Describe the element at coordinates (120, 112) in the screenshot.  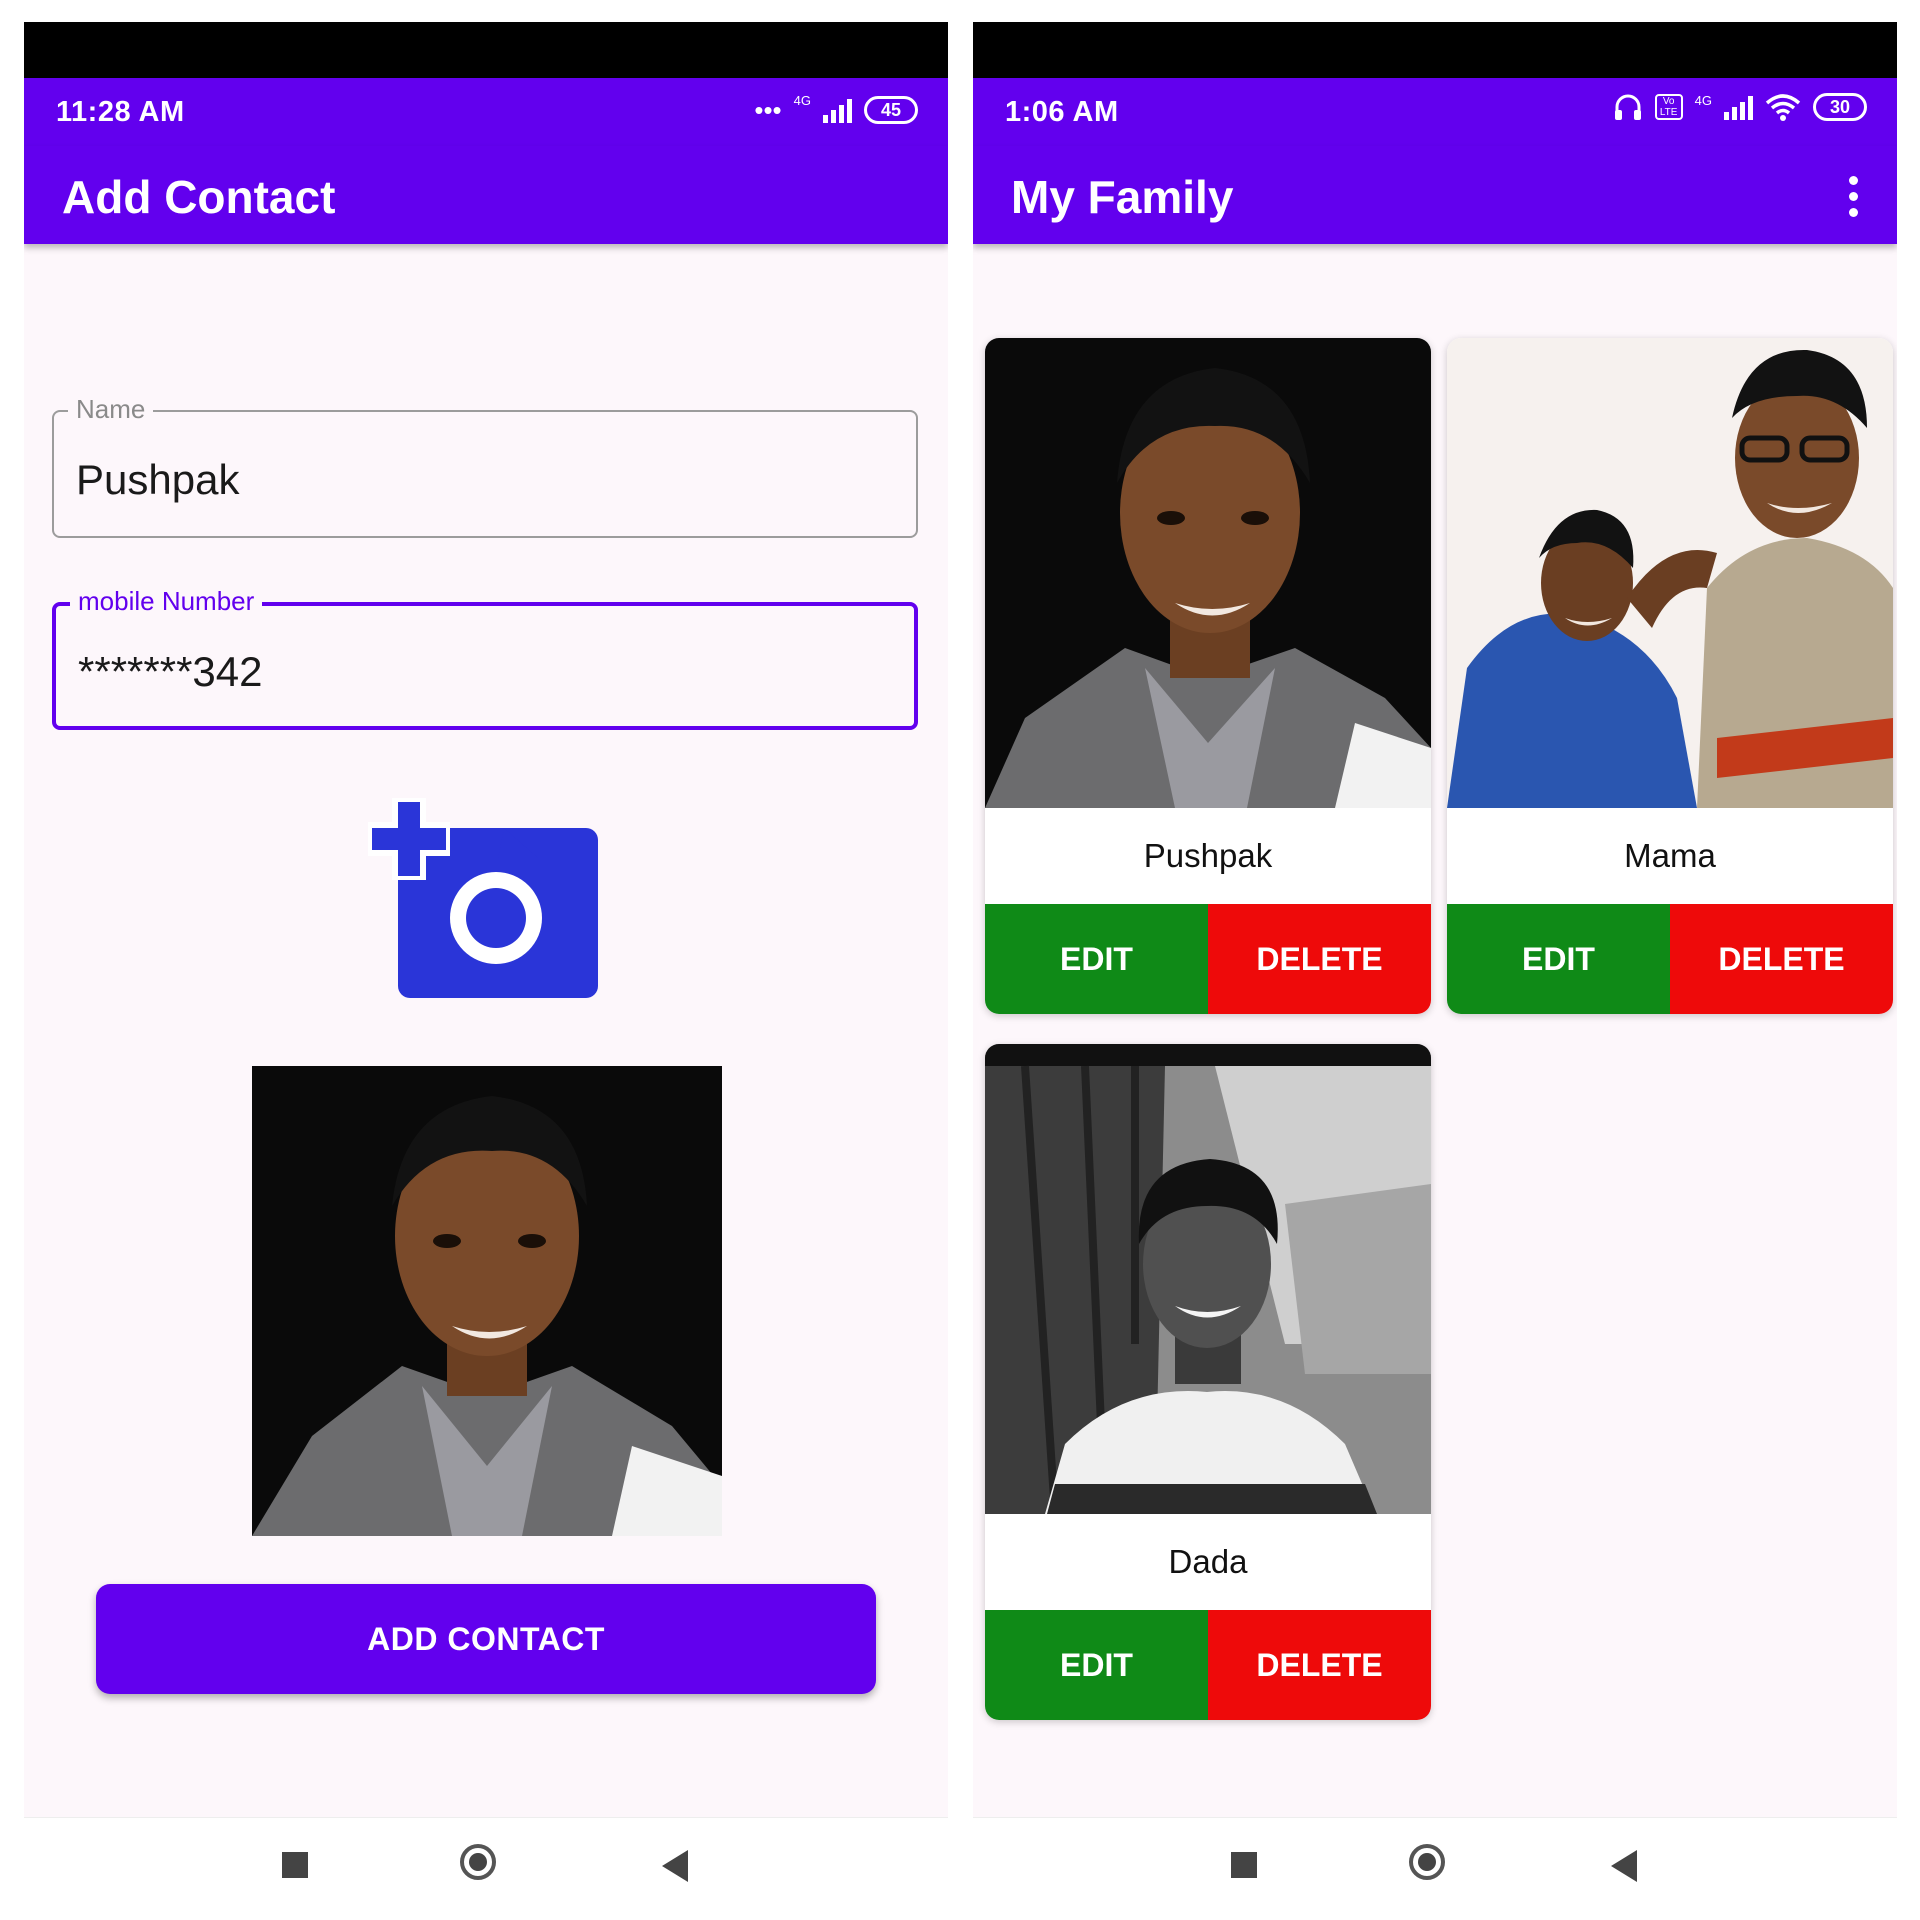
I see `status-time: 11:28 AM` at that location.